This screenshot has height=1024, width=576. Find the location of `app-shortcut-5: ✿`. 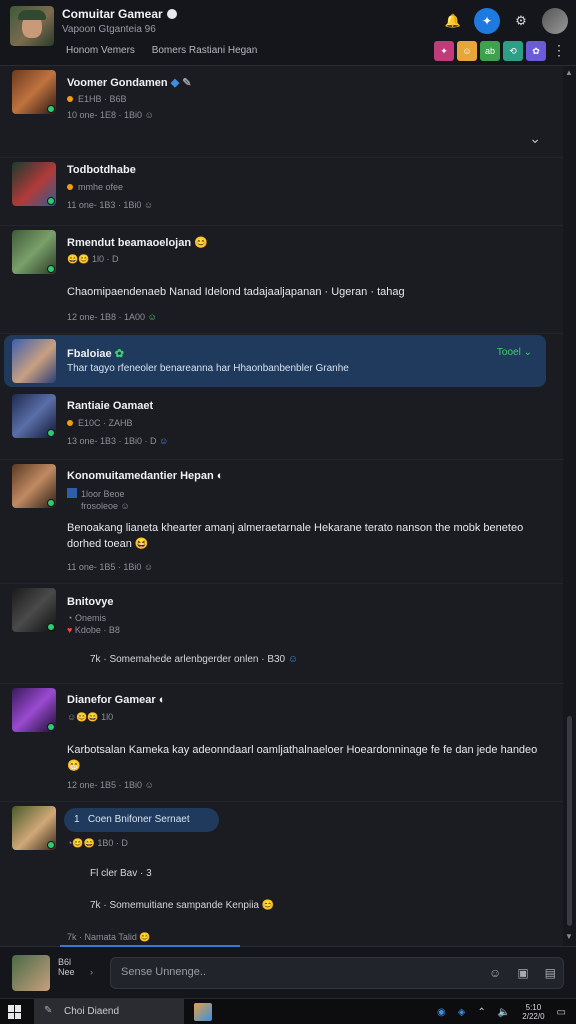

app-shortcut-5: ✿ is located at coordinates (536, 51).